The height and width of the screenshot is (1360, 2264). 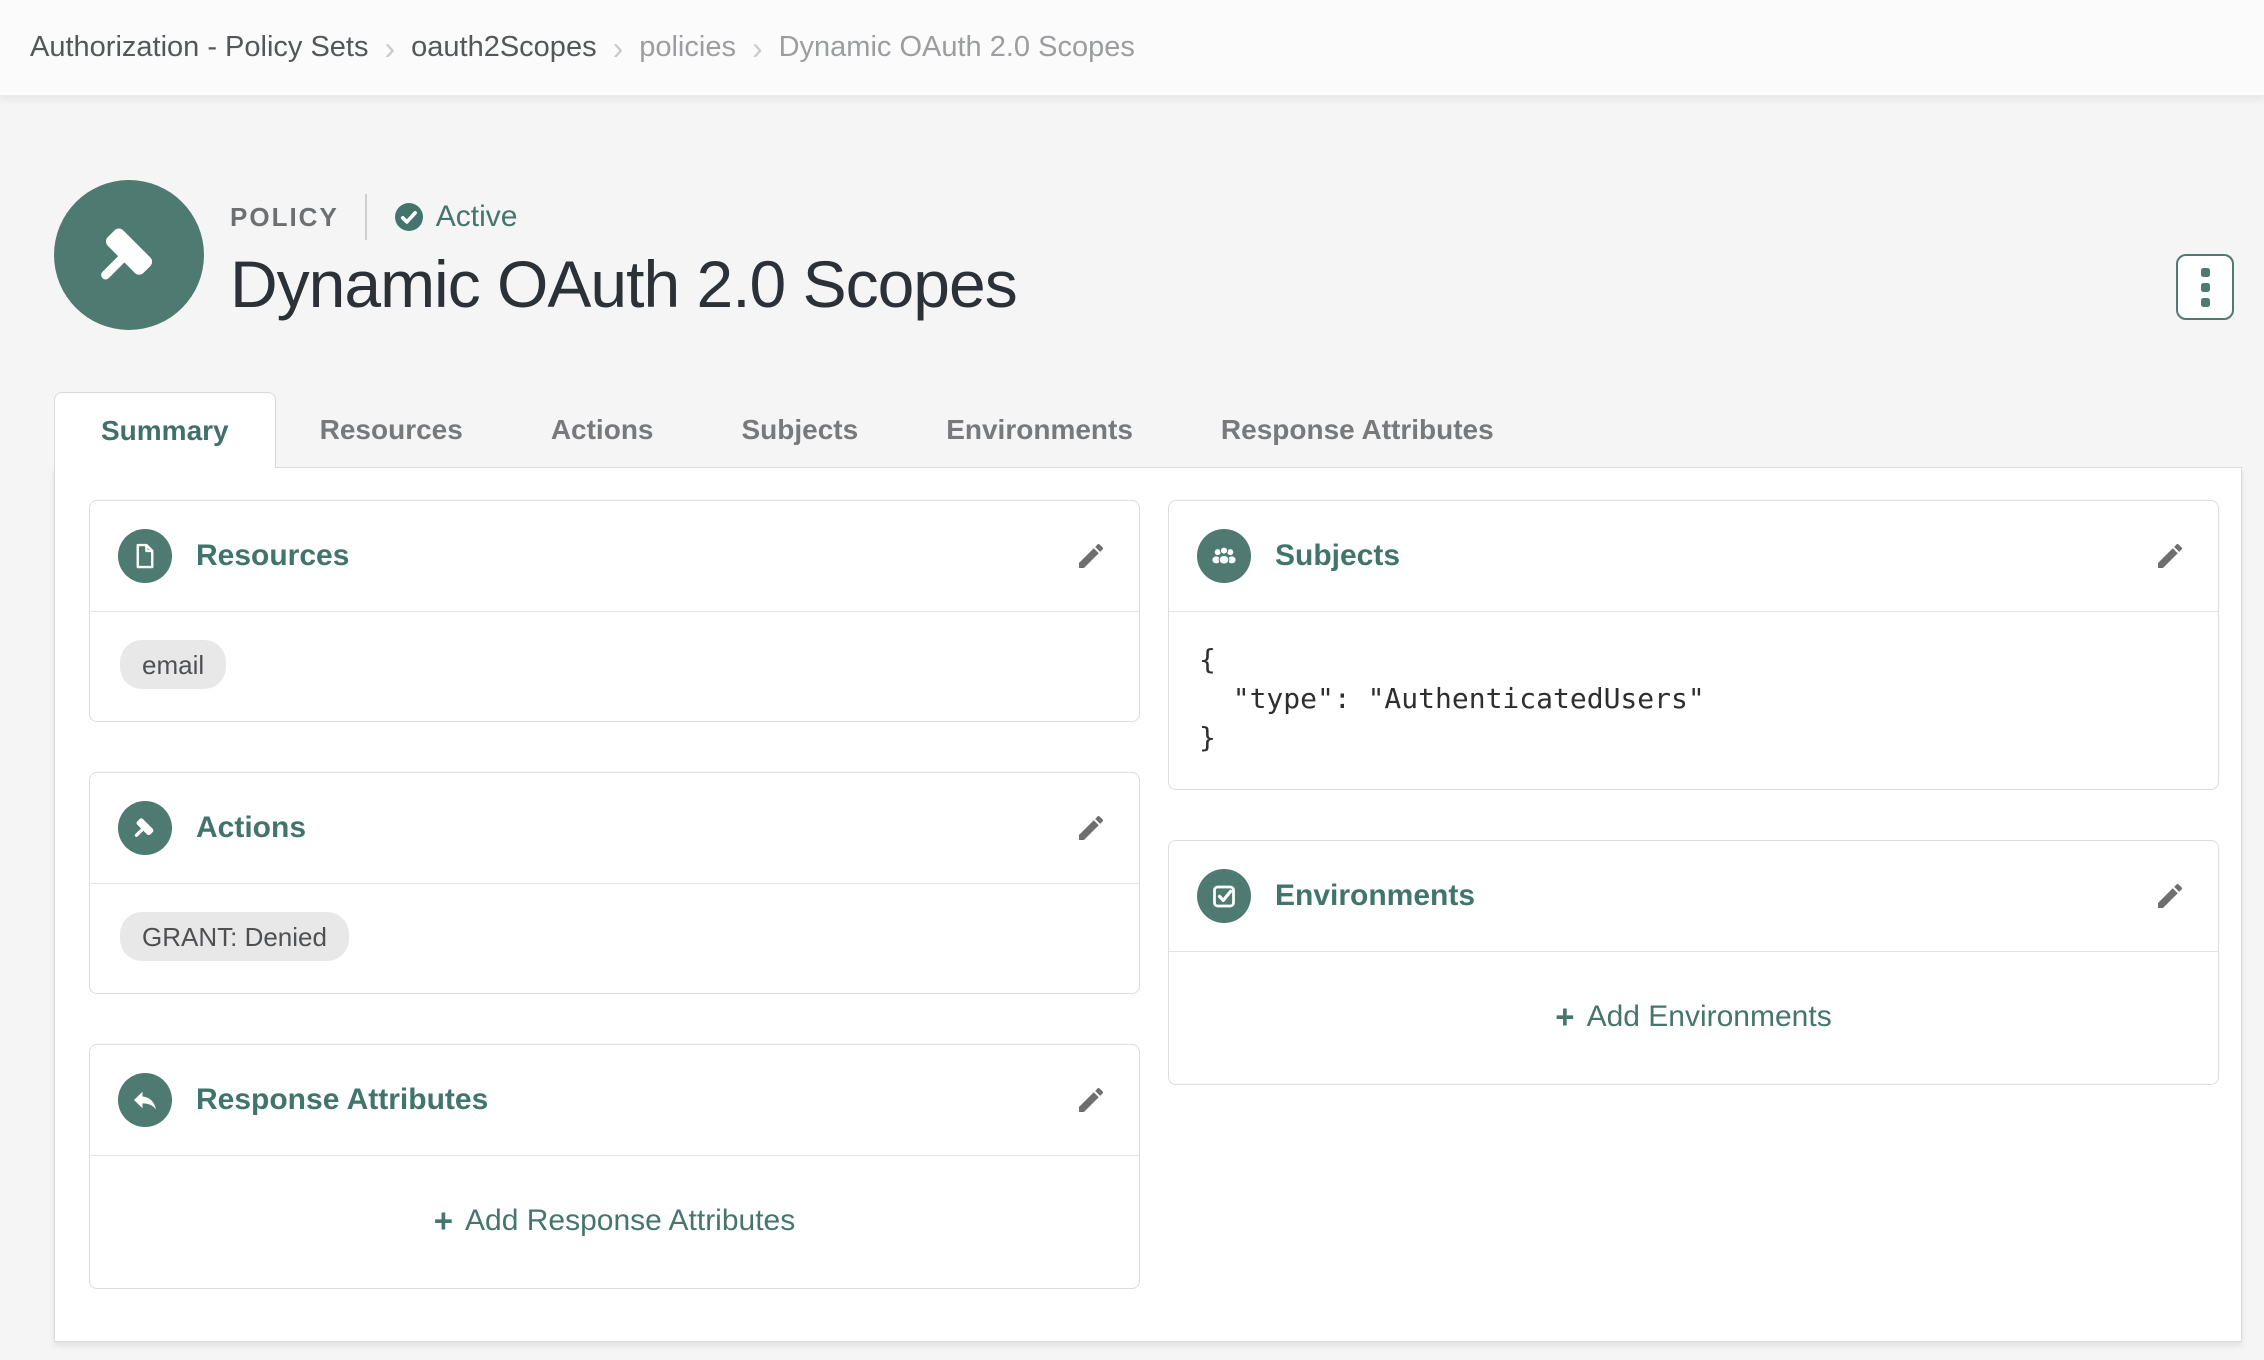 I want to click on add-environments-label: Add Environments, so click(x=1709, y=1016).